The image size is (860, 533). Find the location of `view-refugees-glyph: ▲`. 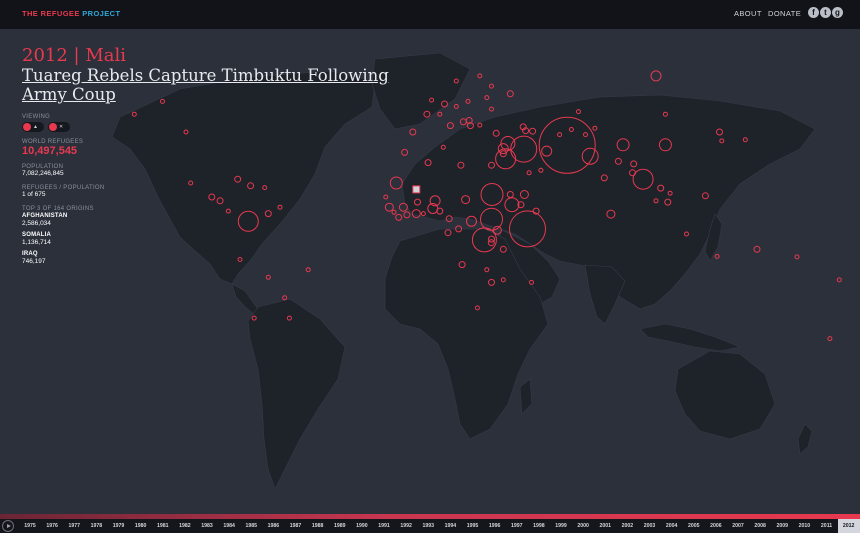

view-refugees-glyph: ▲ is located at coordinates (35, 127).